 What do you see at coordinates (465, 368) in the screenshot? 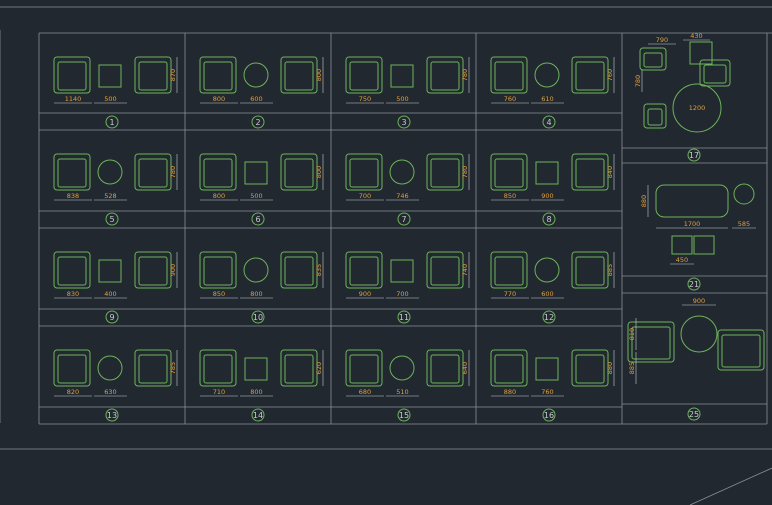
I see `dimension-text: 640` at bounding box center [465, 368].